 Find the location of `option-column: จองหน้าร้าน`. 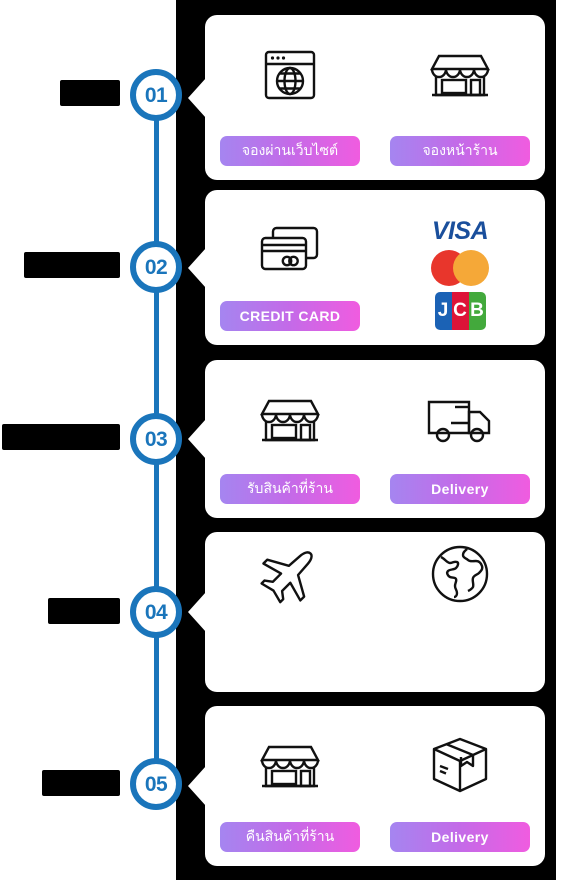

option-column: จองหน้าร้าน is located at coordinates (460, 97).